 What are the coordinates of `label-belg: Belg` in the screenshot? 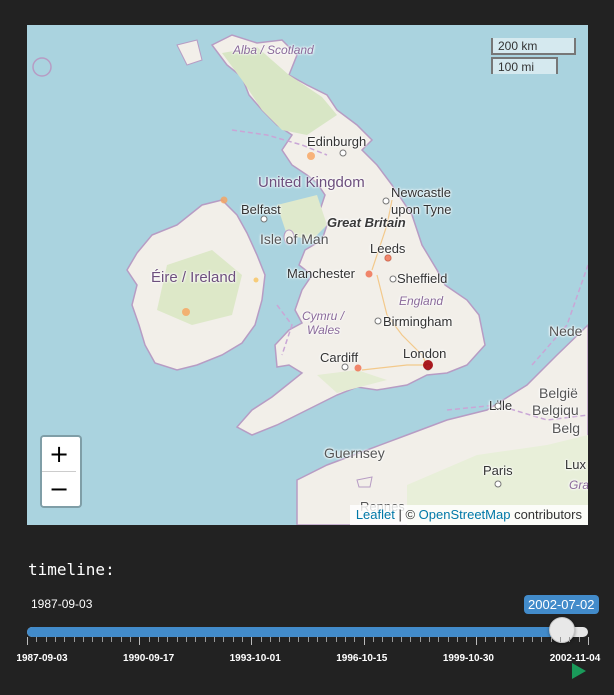 It's located at (566, 428).